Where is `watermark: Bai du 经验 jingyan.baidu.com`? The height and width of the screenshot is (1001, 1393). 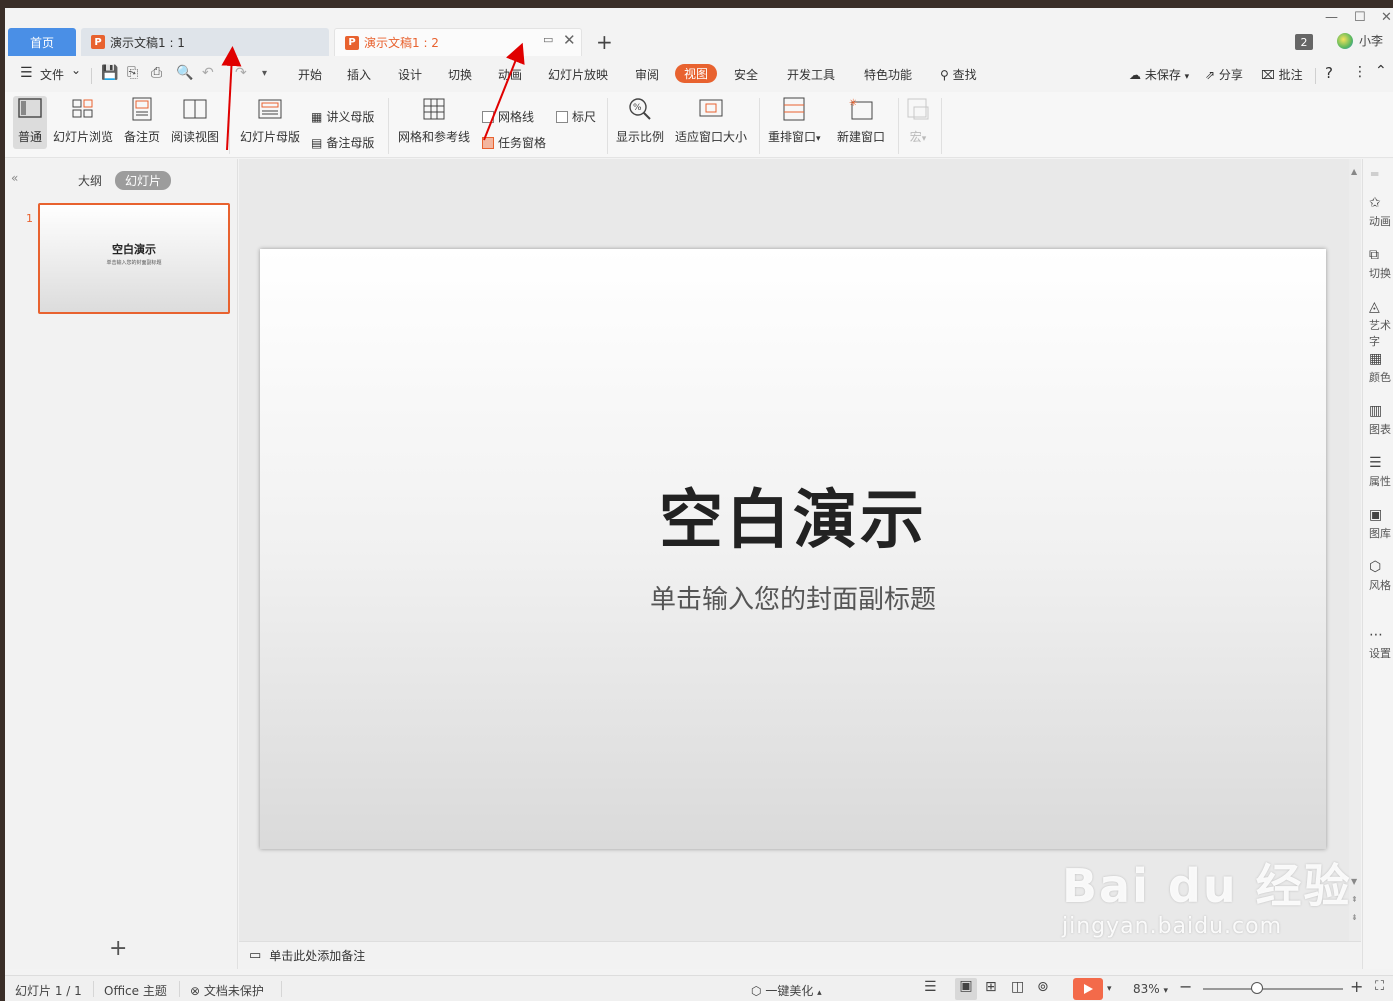 watermark: Bai du 经验 jingyan.baidu.com is located at coordinates (1207, 894).